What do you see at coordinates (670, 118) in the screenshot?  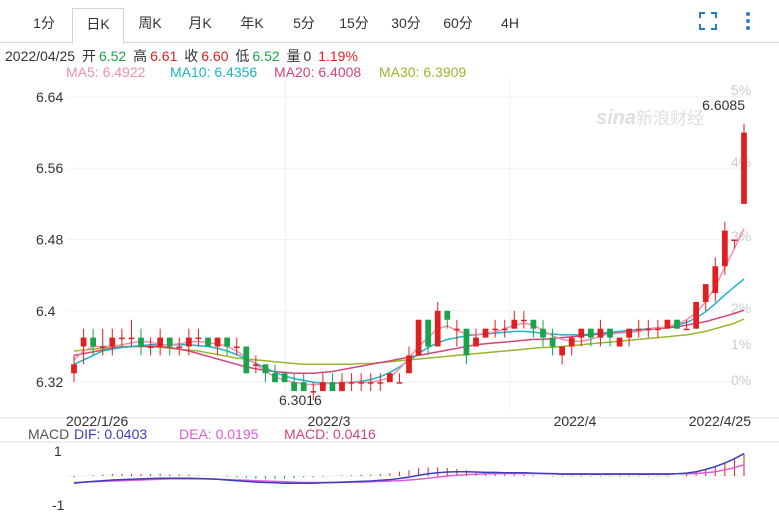 I see `watermark-name: 新浪财经` at bounding box center [670, 118].